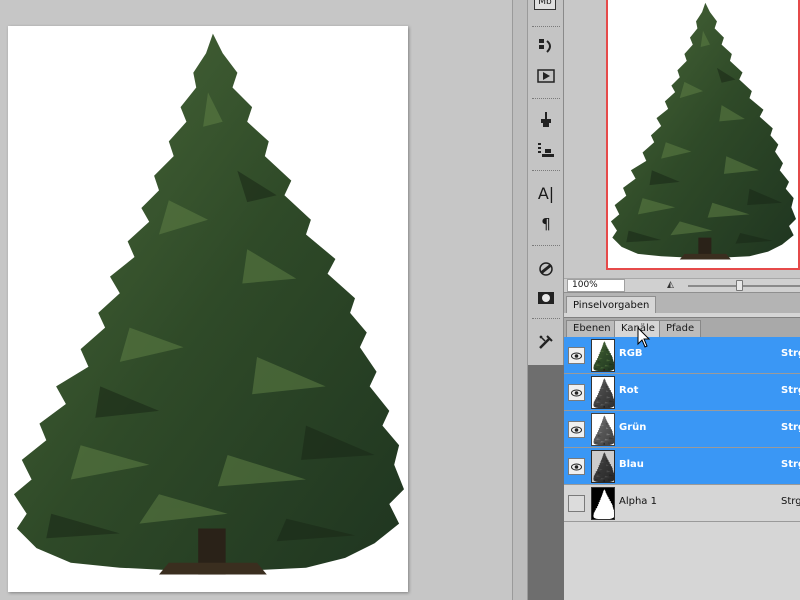  I want to click on actions-play-icon, so click(546, 76).